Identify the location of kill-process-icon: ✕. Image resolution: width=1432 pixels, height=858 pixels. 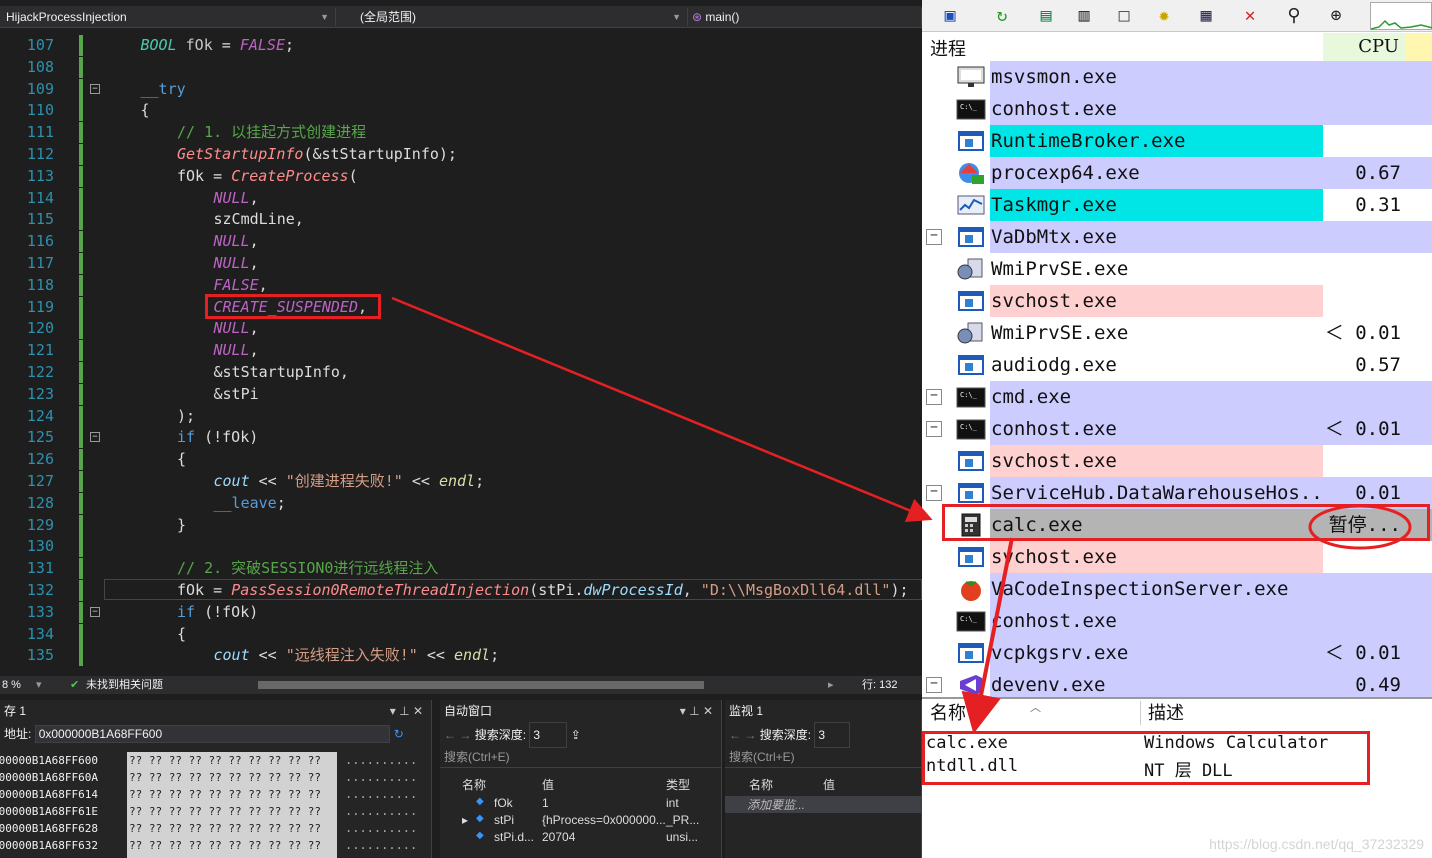
(1250, 15).